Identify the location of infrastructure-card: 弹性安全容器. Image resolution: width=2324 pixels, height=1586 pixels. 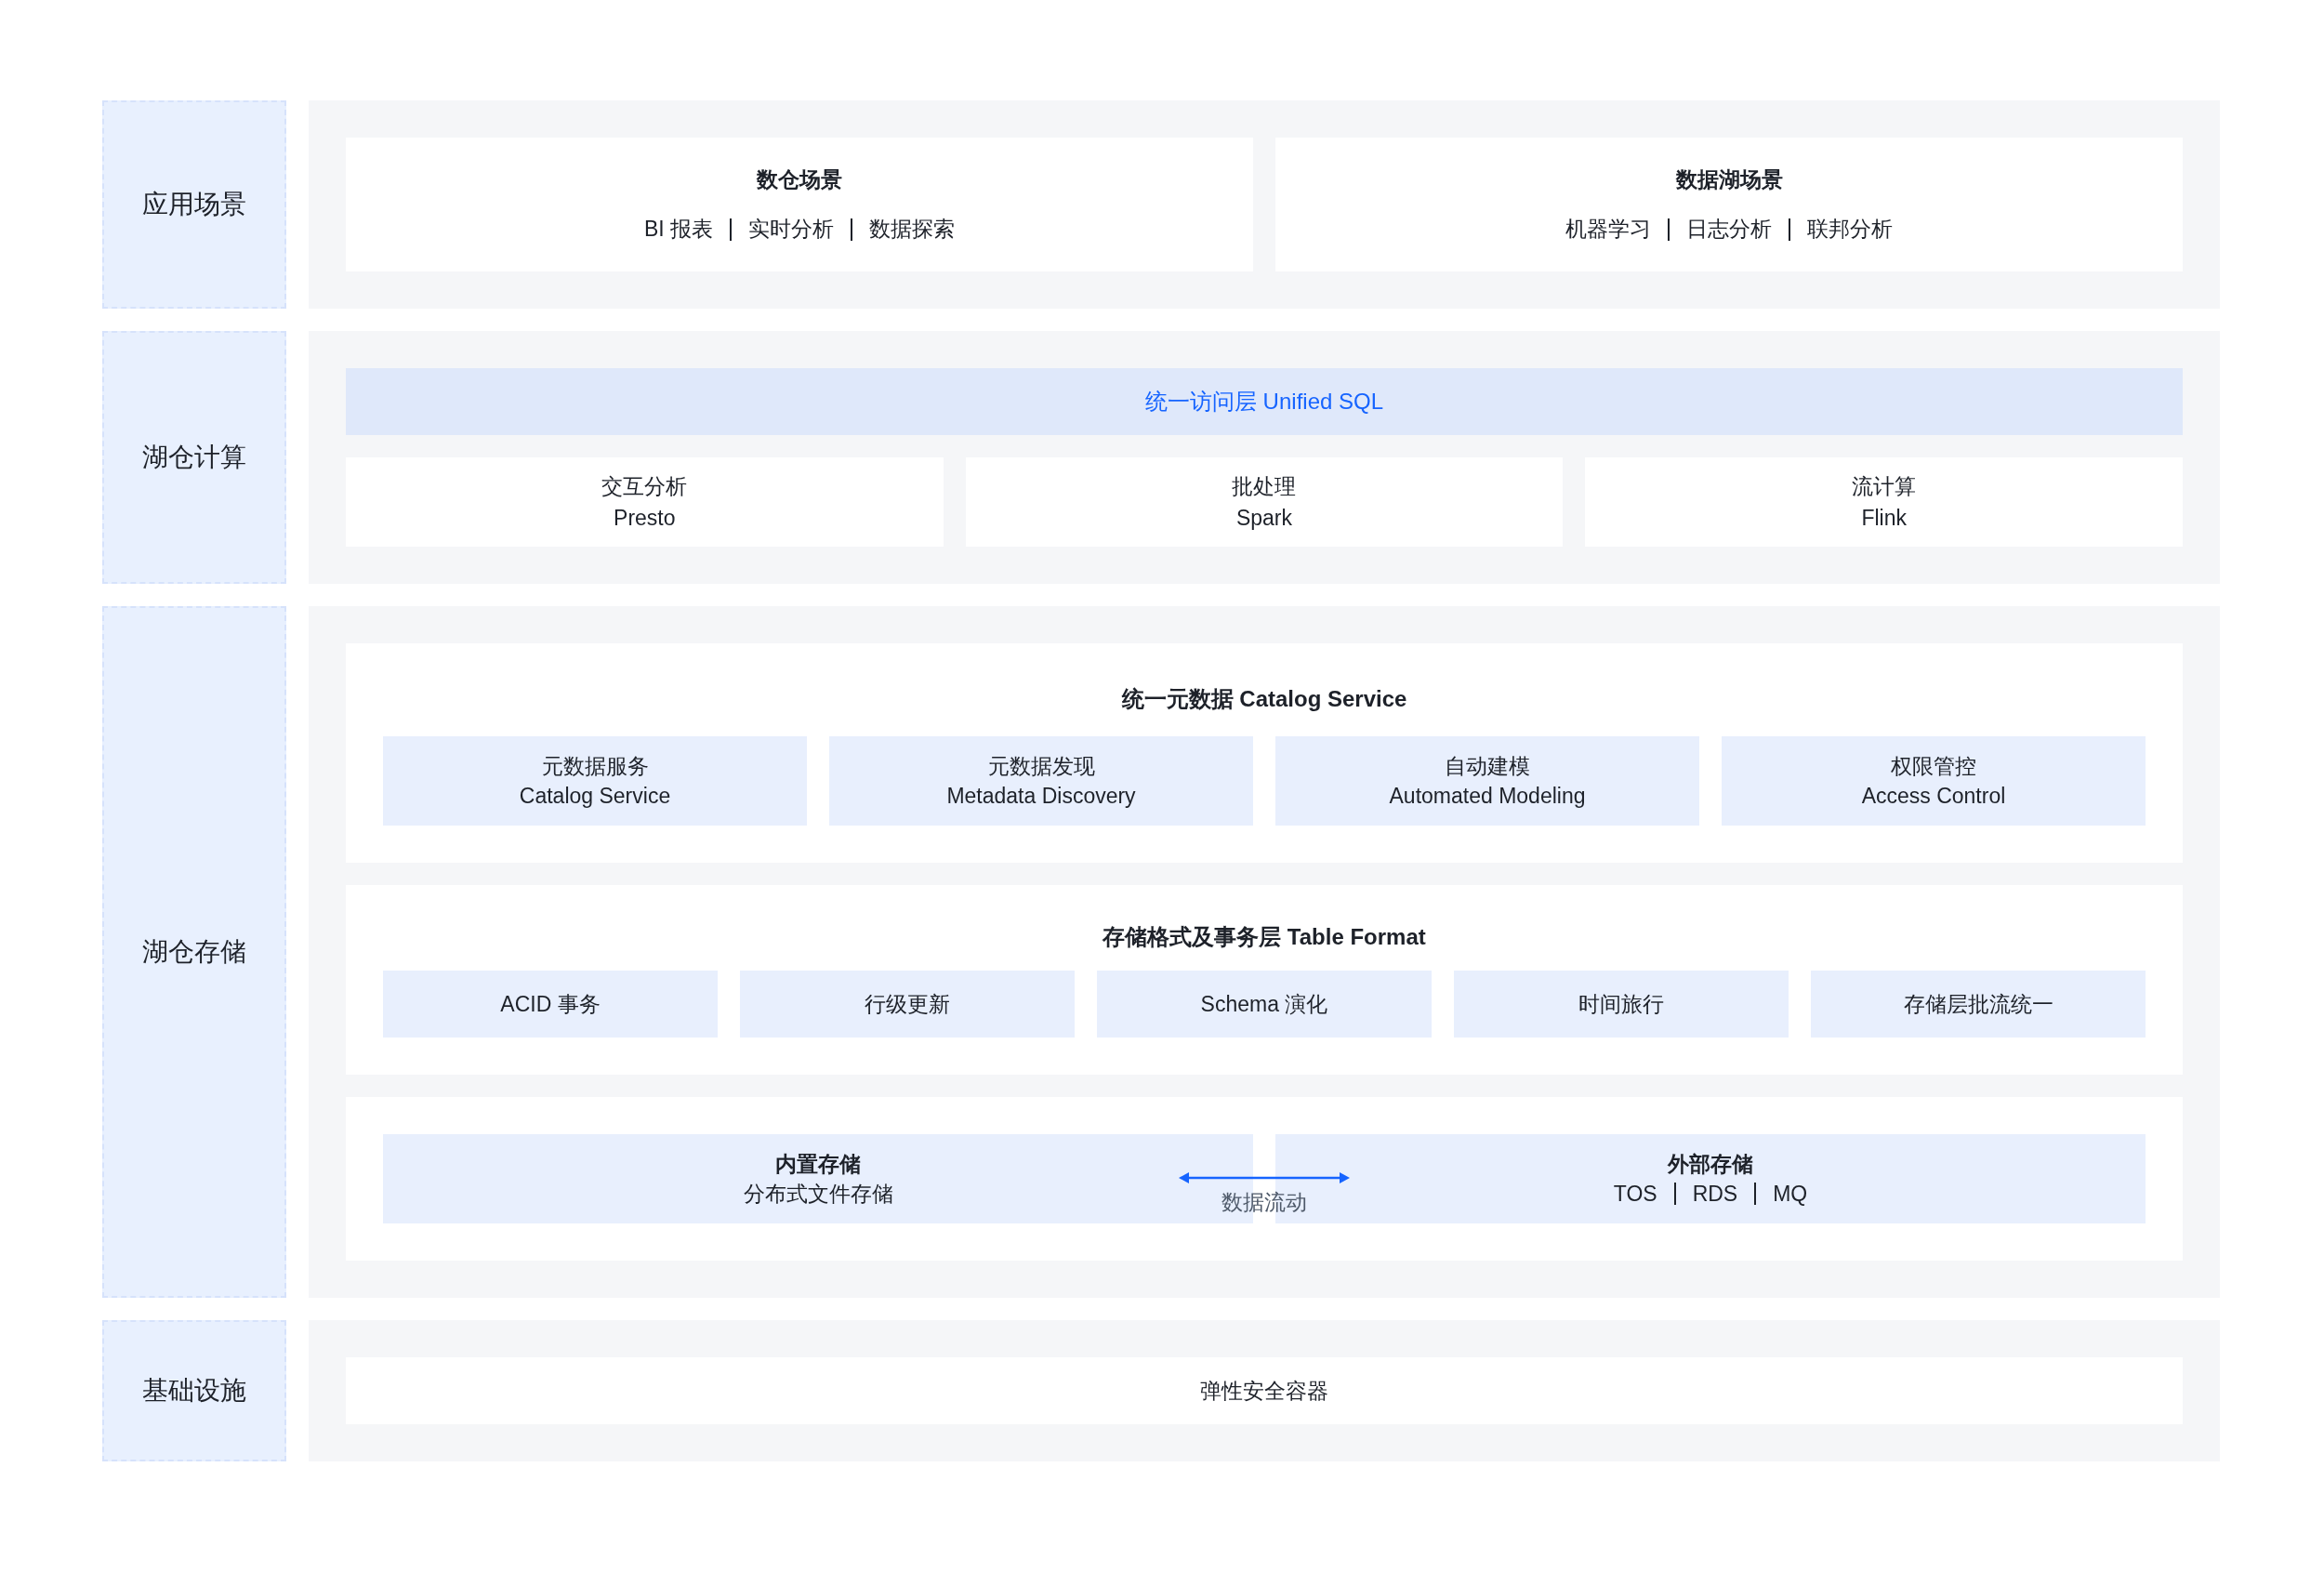
(1264, 1390).